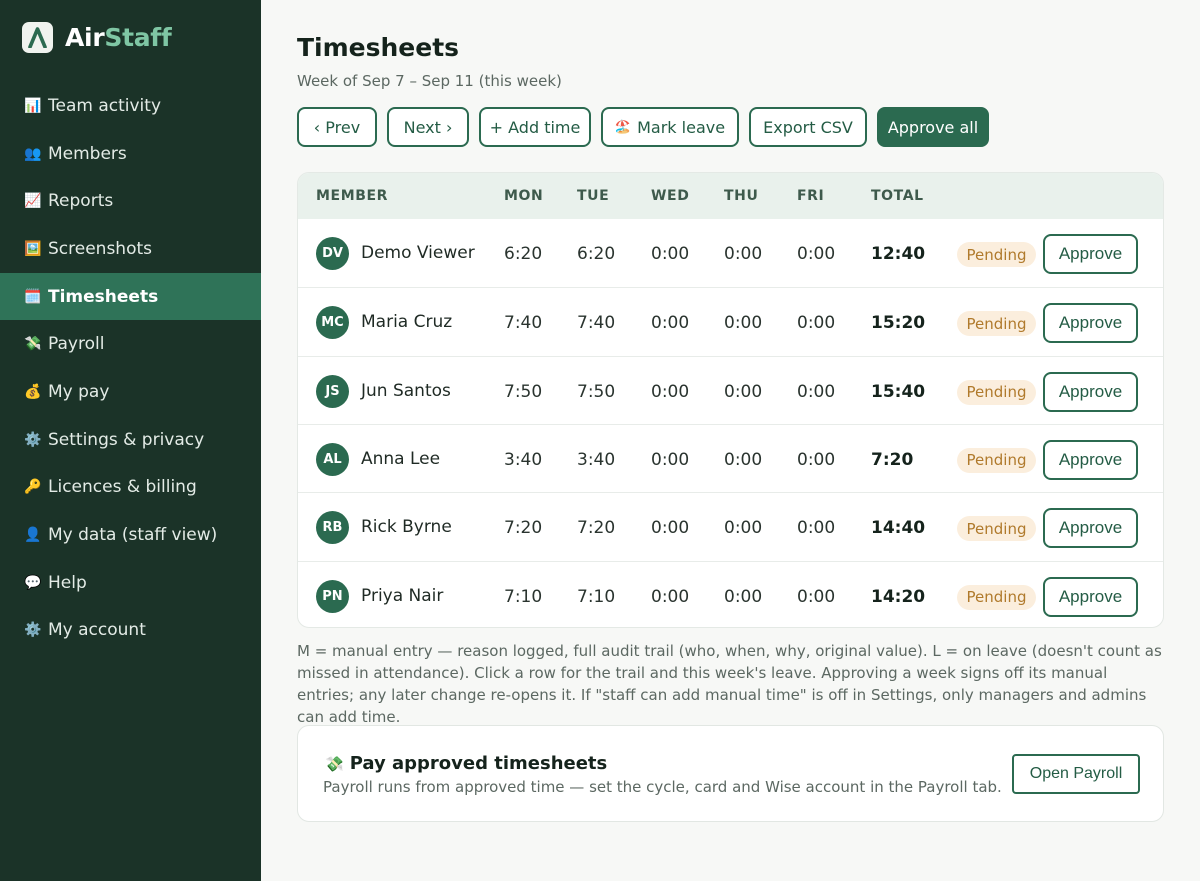 This screenshot has height=881, width=1200. I want to click on cell-tue: 6:20, so click(596, 254).